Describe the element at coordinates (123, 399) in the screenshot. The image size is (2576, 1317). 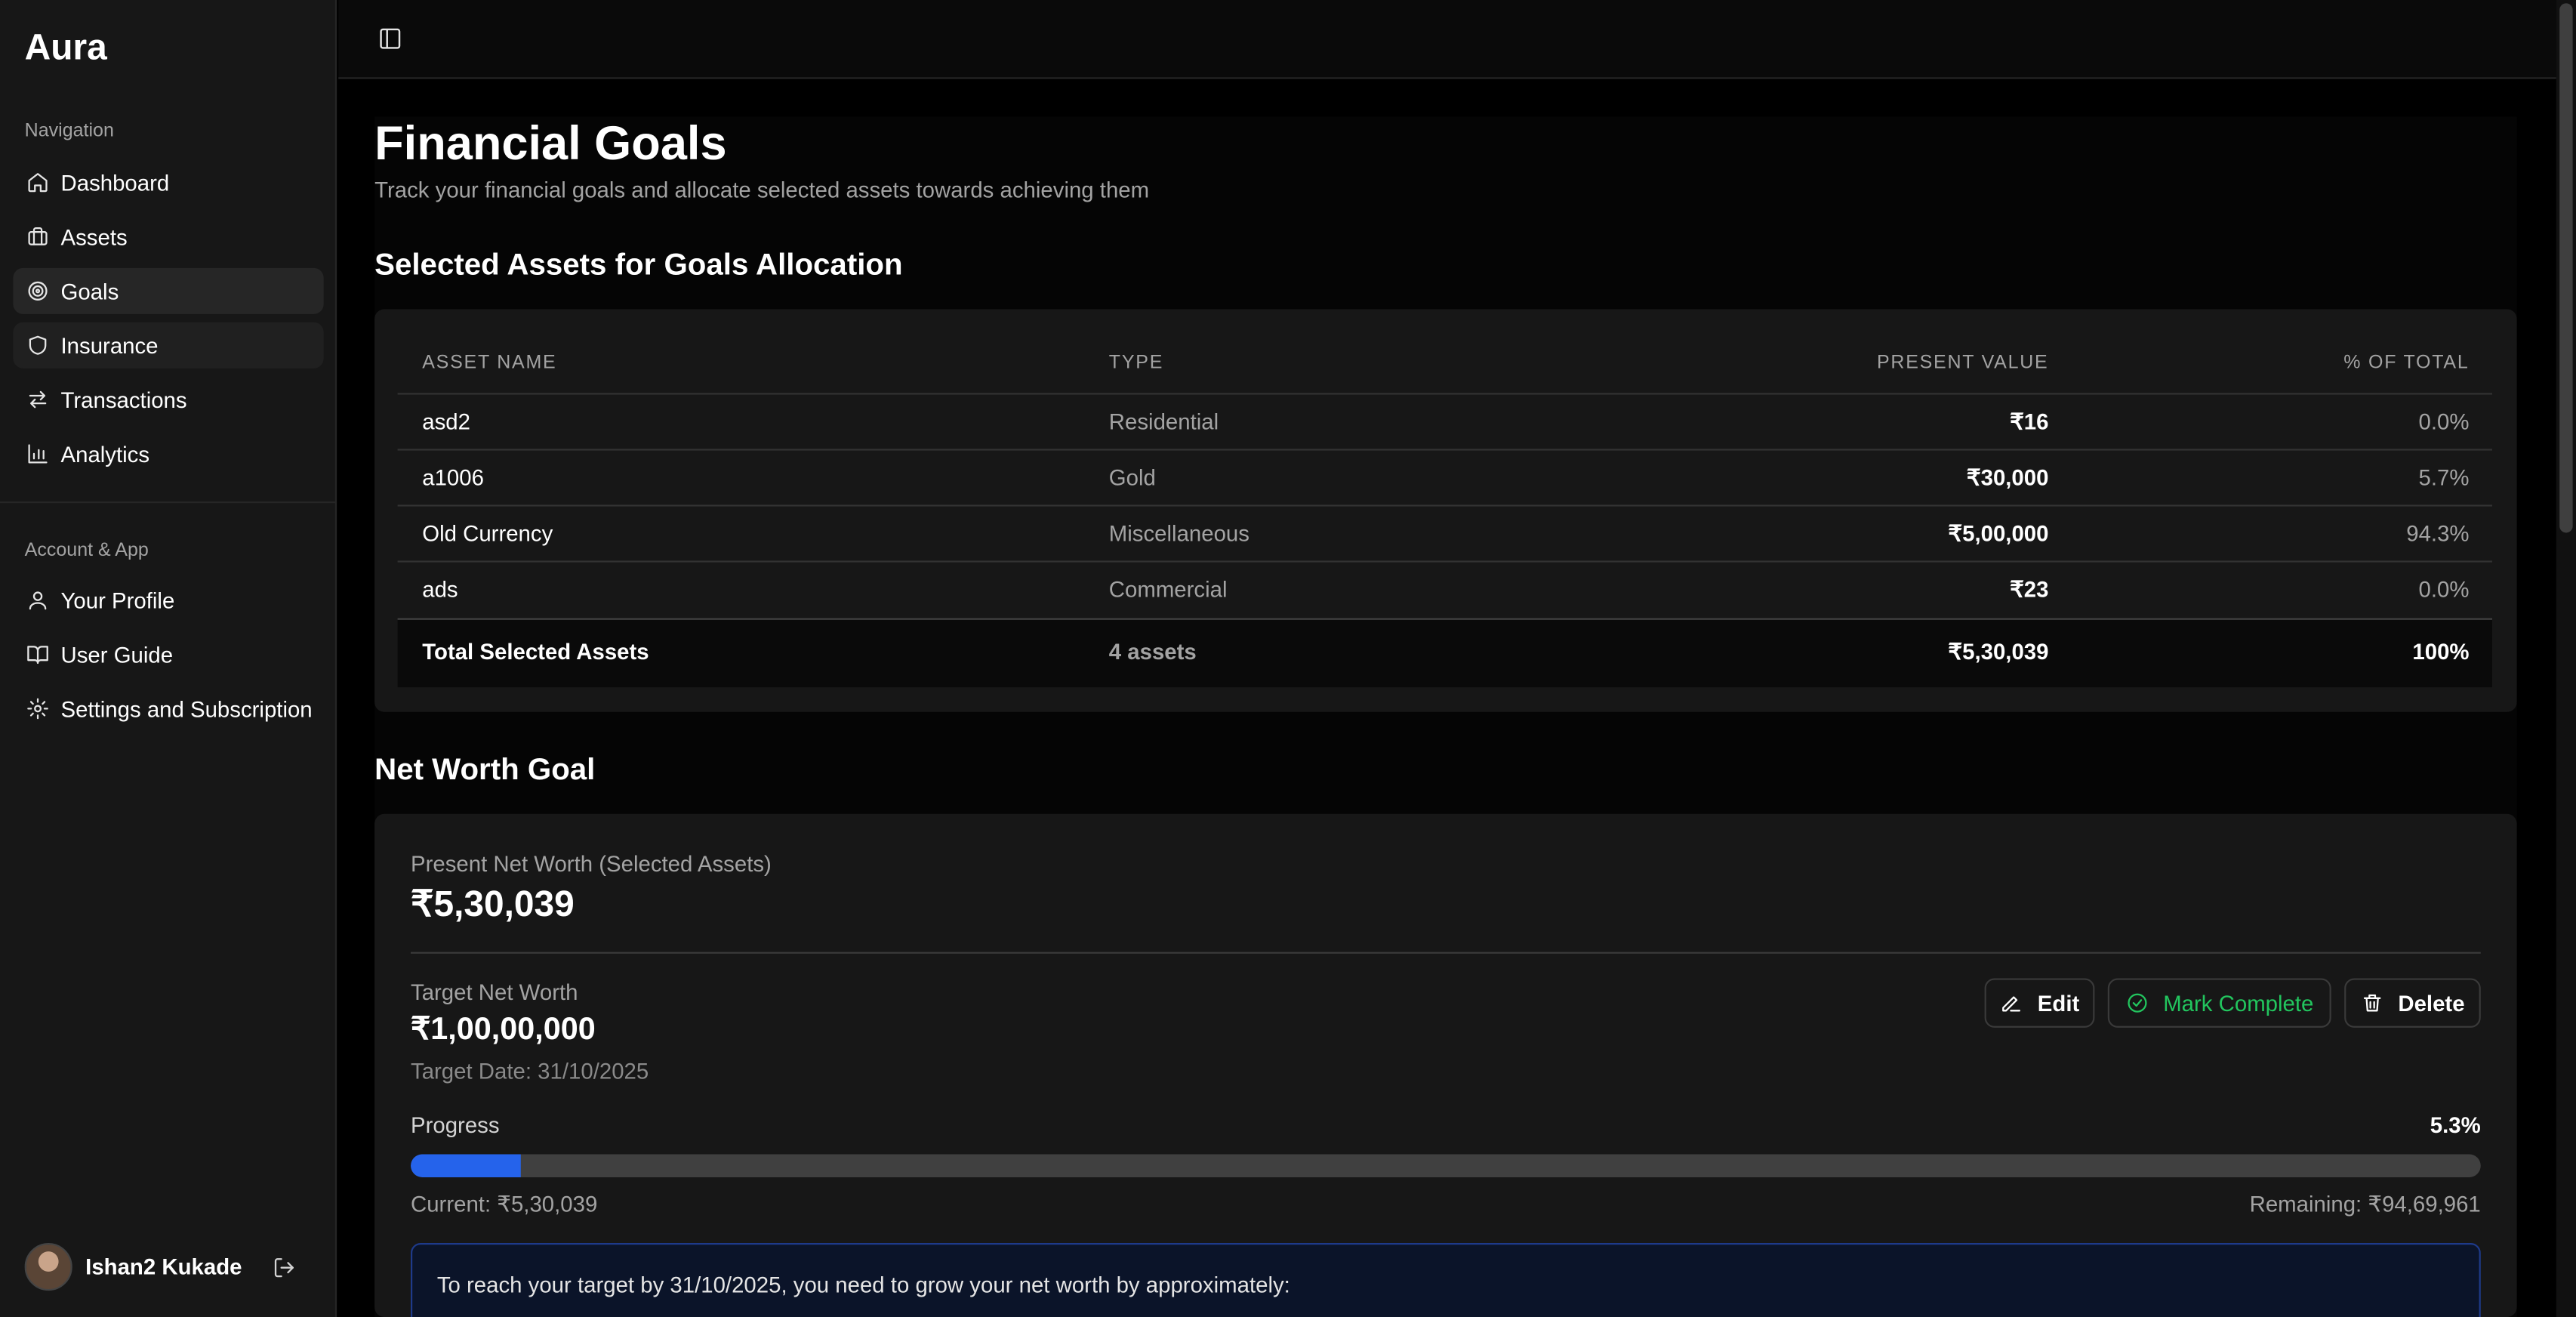
I see `sidebar-item-label: Transactions` at that location.